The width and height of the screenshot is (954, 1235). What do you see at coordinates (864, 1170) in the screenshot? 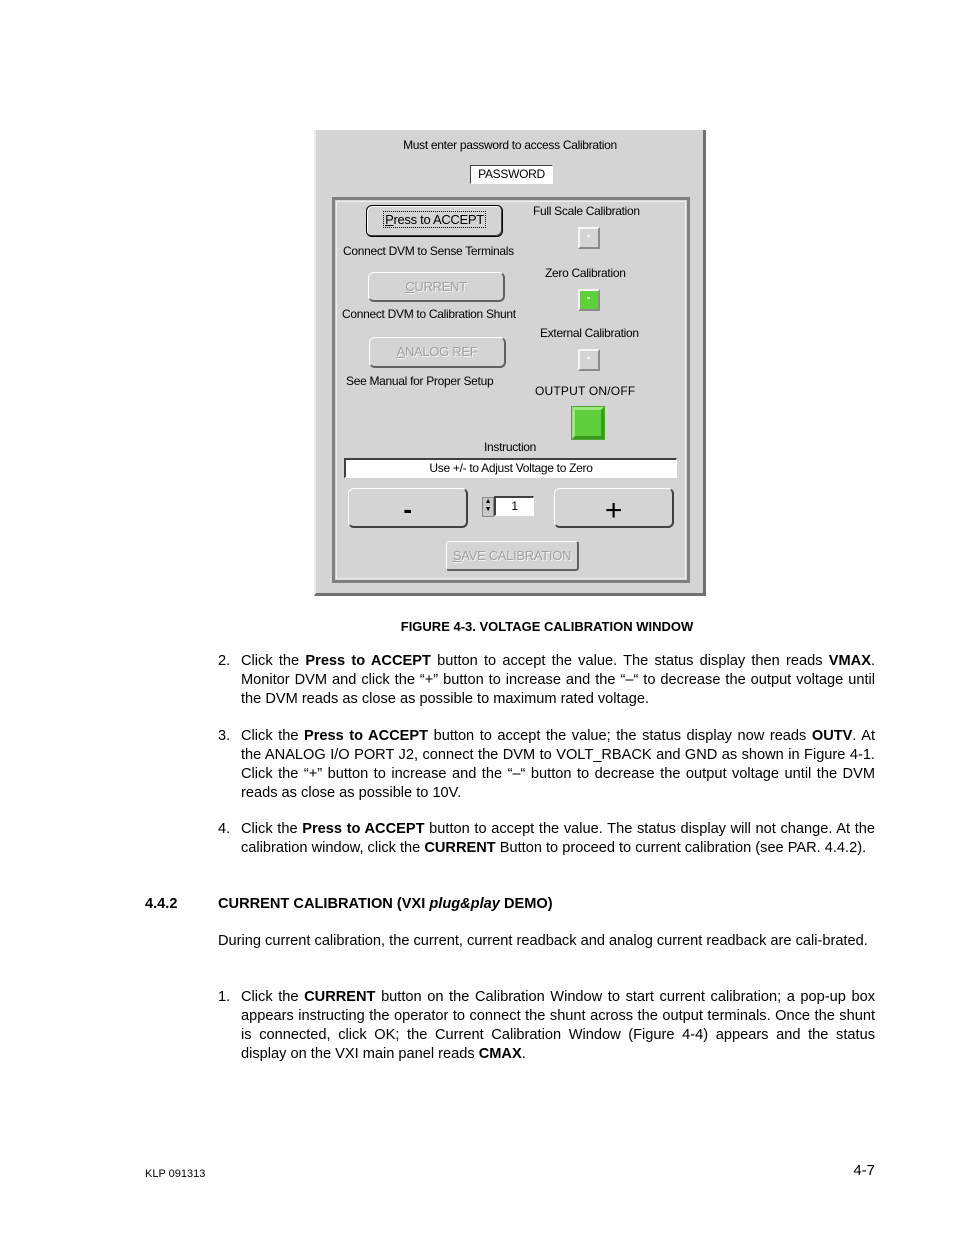
I see `footer-page-number: 4-7` at bounding box center [864, 1170].